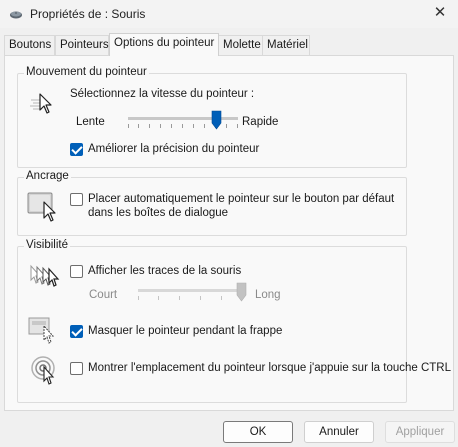 Image resolution: width=458 pixels, height=447 pixels. Describe the element at coordinates (76, 271) in the screenshot. I see `trails-checkbox` at that location.